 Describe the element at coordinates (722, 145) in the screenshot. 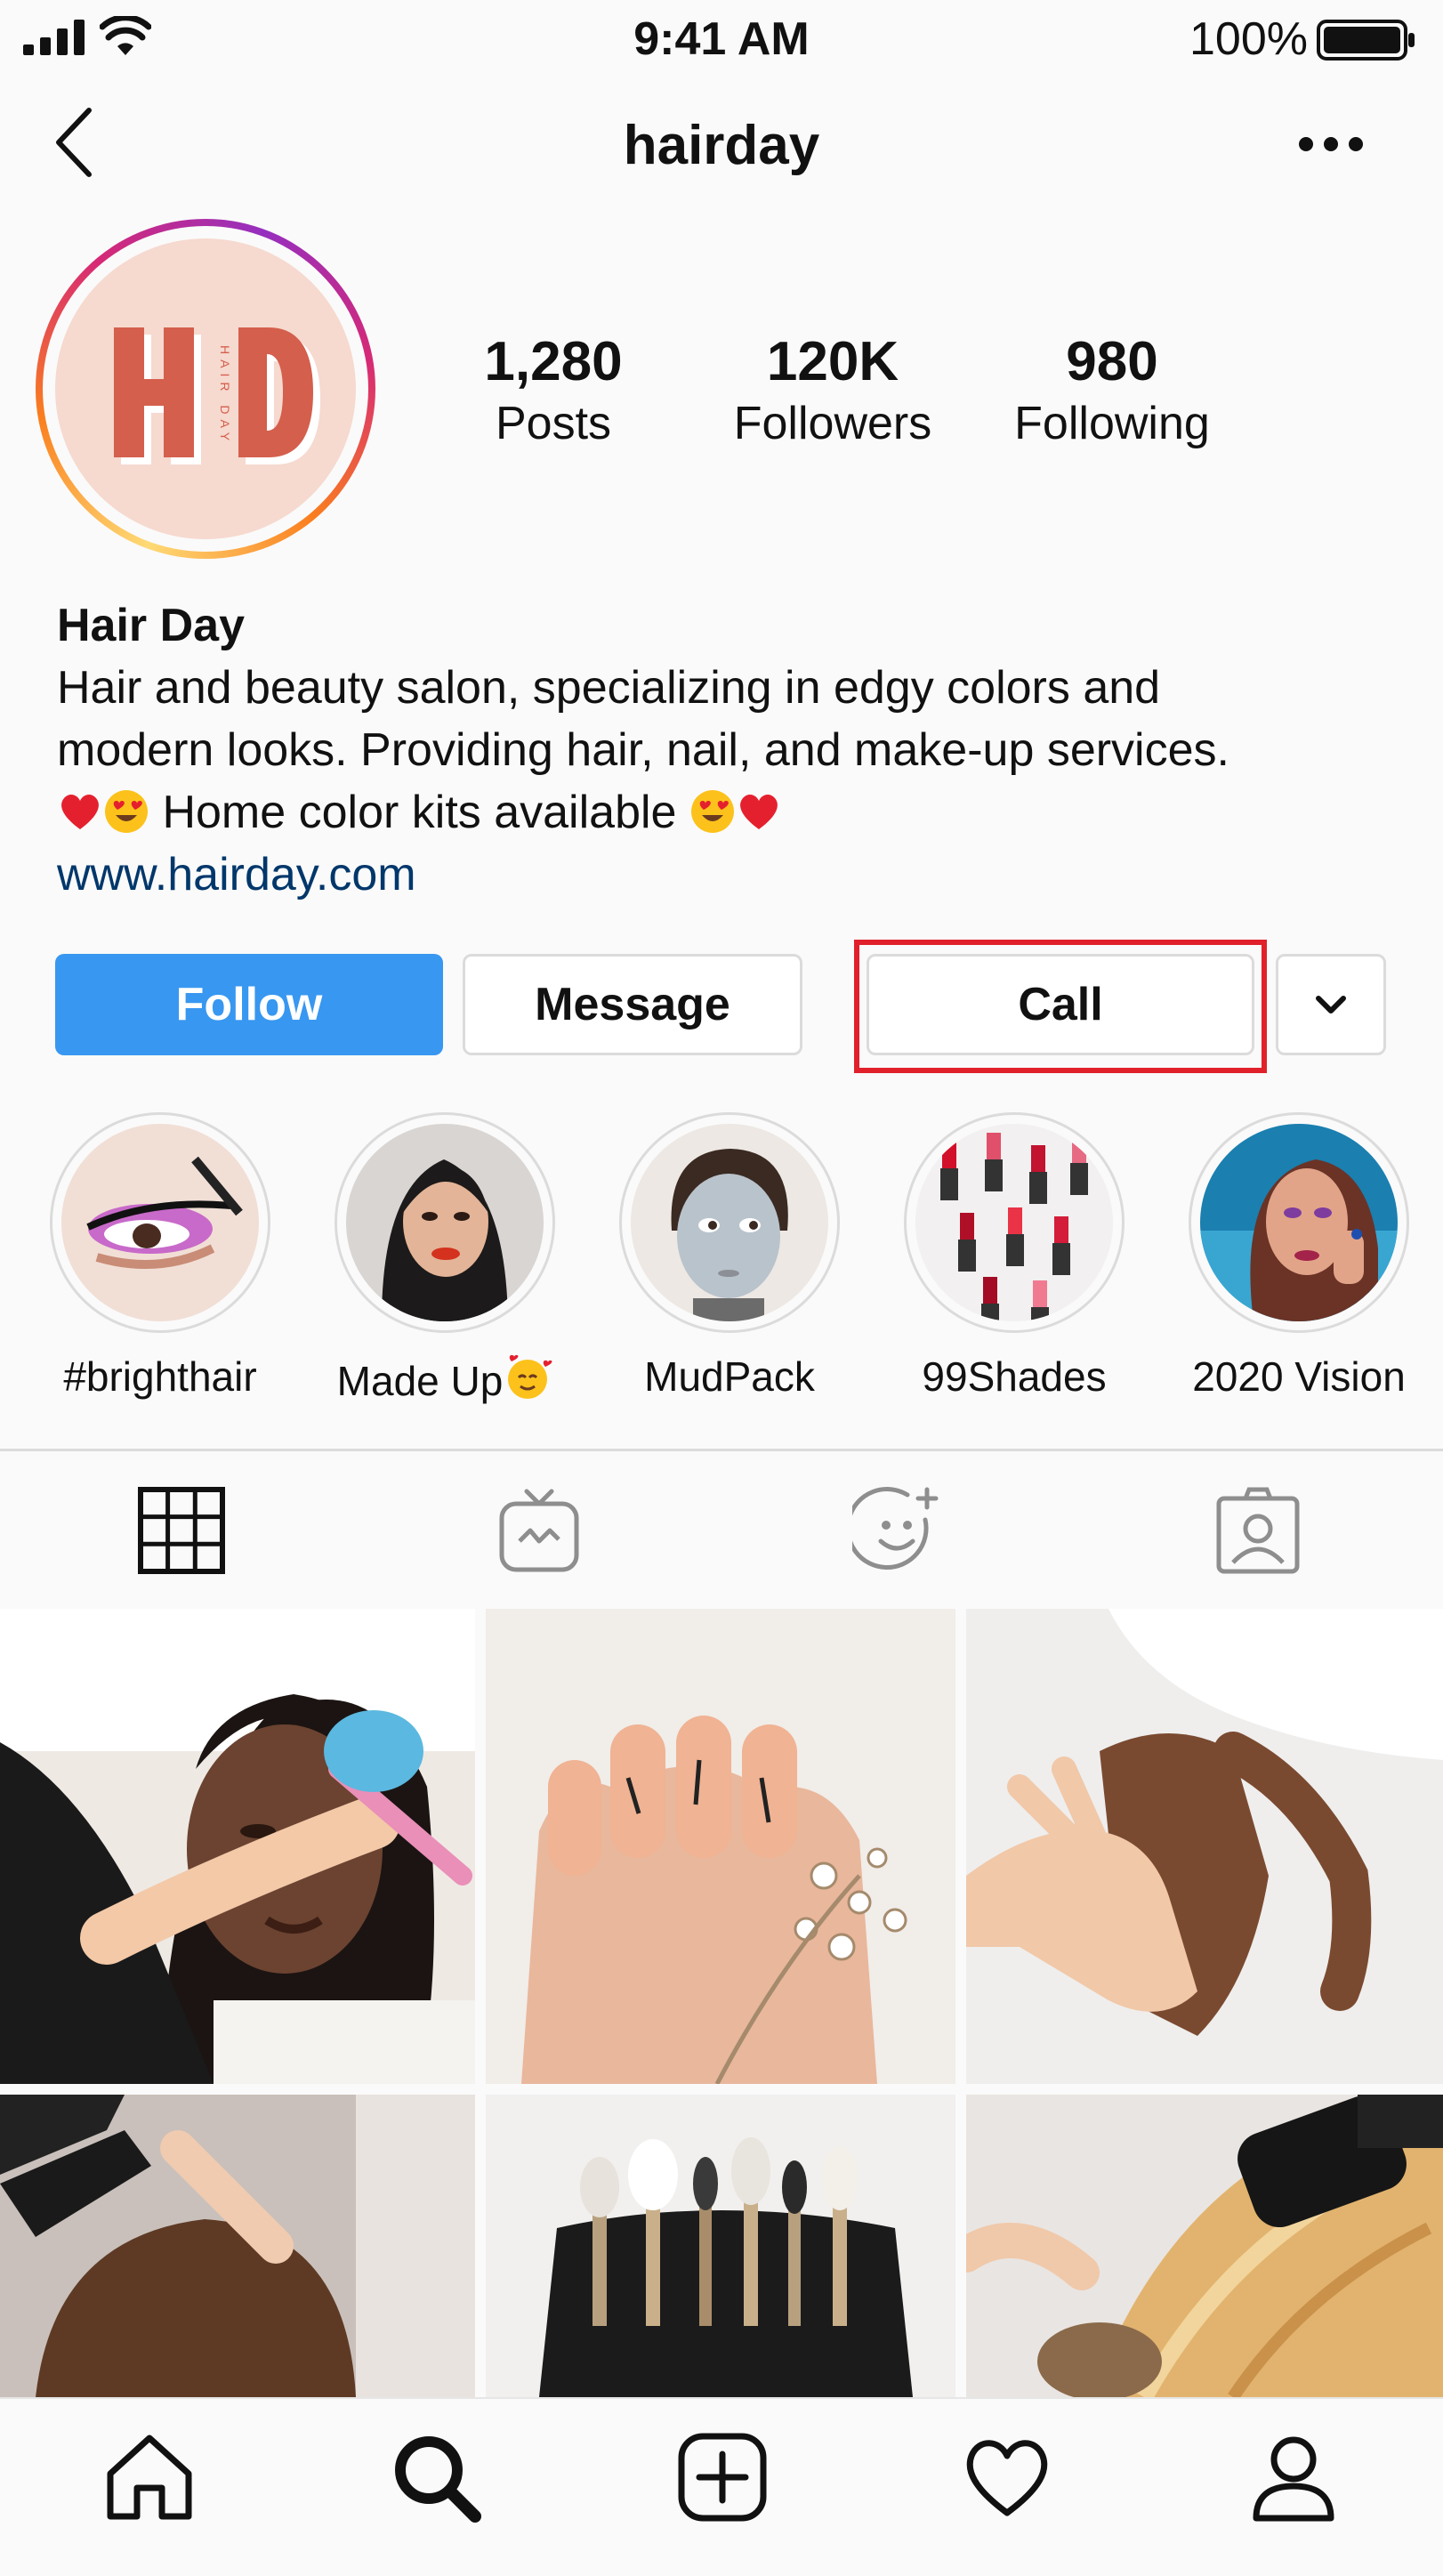

I see `page-title: hairday` at that location.